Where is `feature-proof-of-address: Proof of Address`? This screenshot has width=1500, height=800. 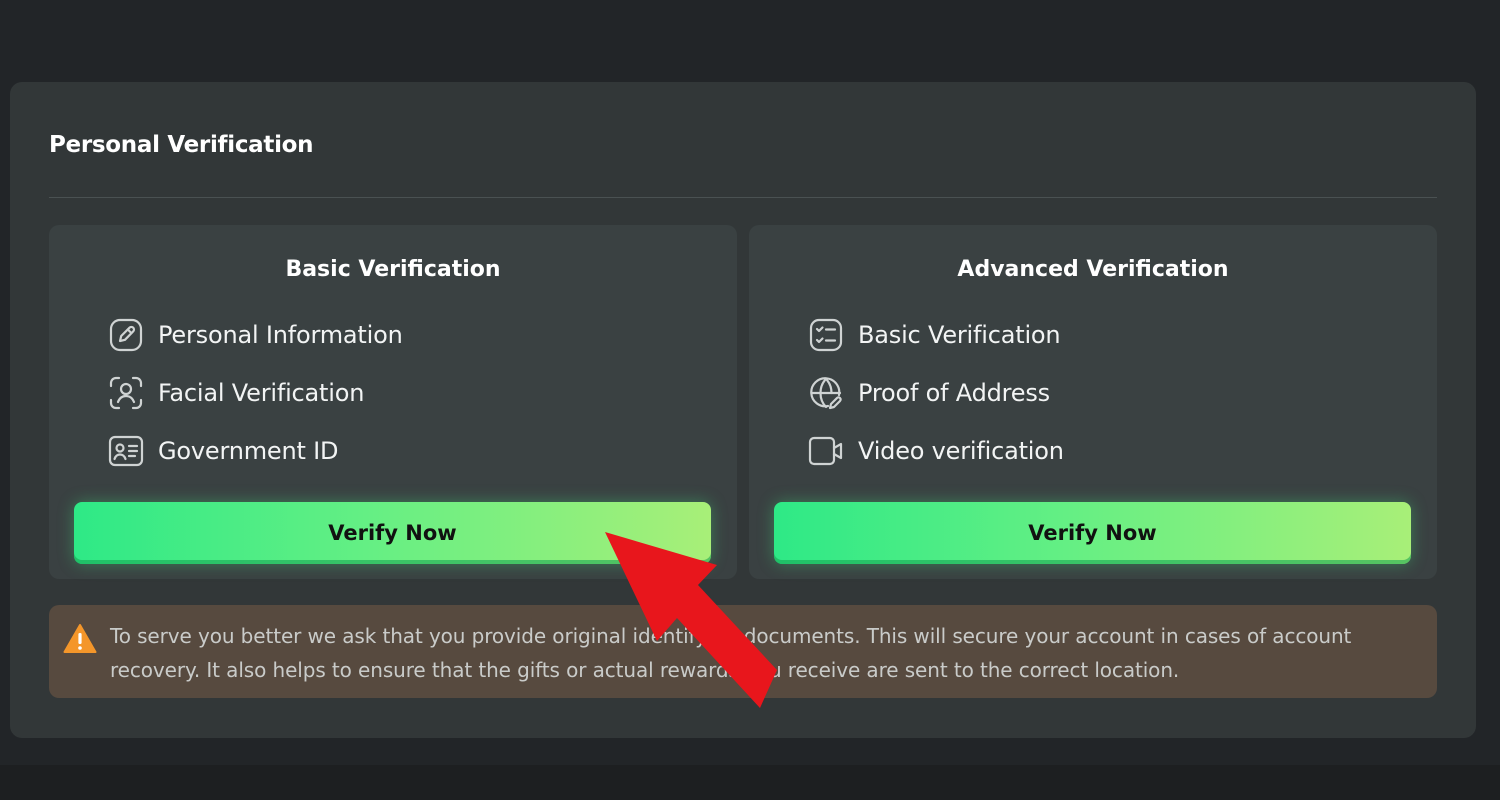 feature-proof-of-address: Proof of Address is located at coordinates (929, 393).